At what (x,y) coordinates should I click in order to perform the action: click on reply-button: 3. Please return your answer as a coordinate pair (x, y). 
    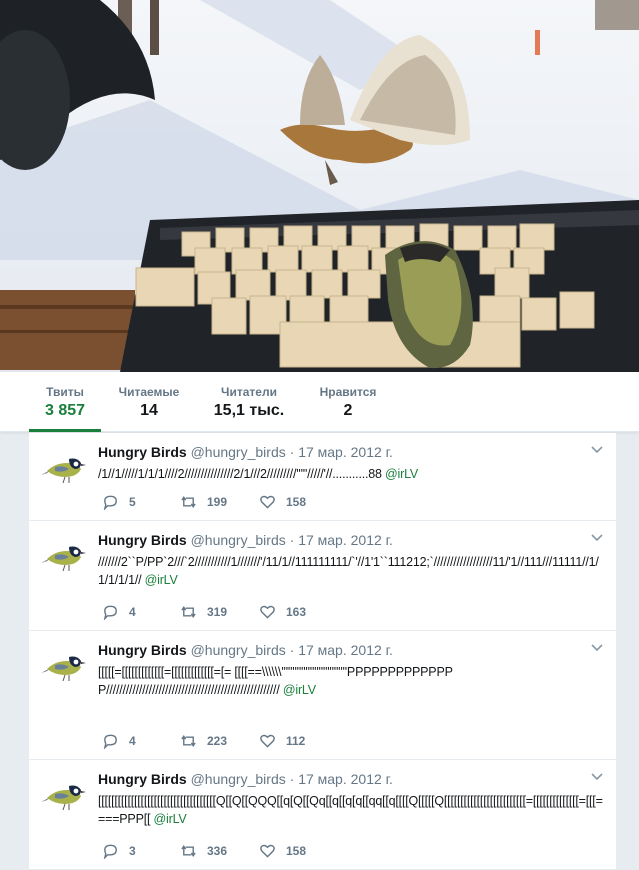
    Looking at the image, I should click on (119, 851).